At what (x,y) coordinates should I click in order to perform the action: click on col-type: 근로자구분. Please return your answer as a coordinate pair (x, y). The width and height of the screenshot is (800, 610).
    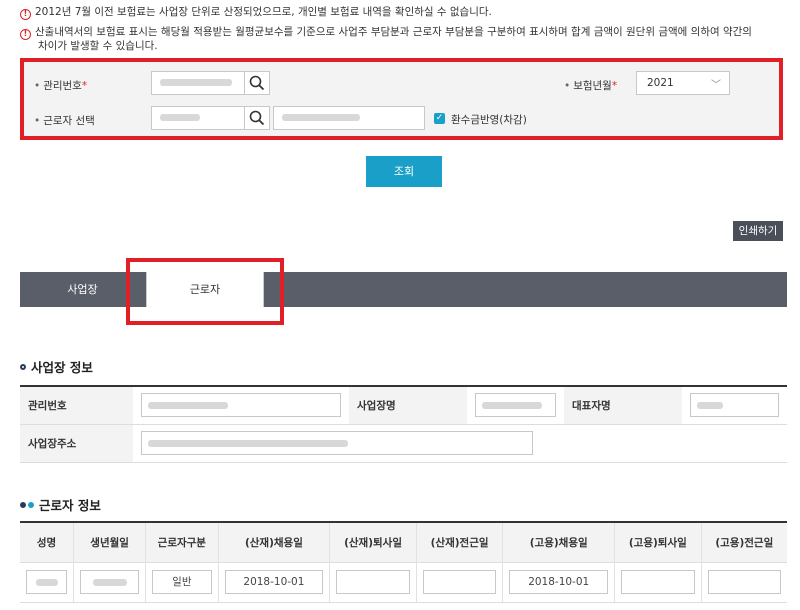
    Looking at the image, I should click on (182, 542).